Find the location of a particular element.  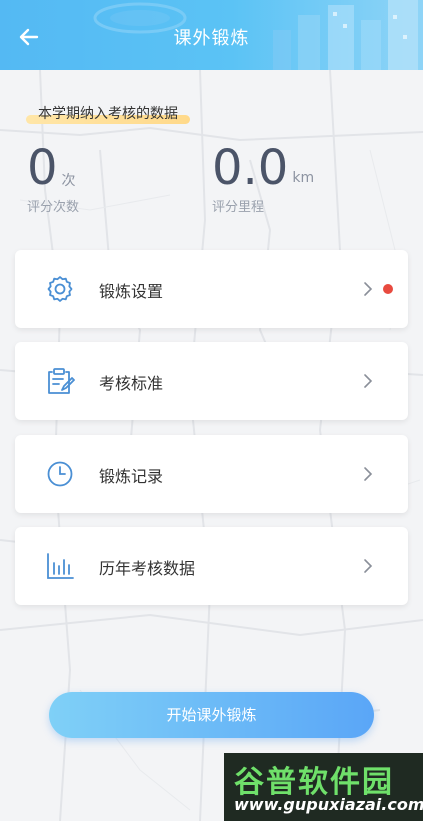

score-distance-stat: 0.0 km 评分里程 is located at coordinates (263, 177).